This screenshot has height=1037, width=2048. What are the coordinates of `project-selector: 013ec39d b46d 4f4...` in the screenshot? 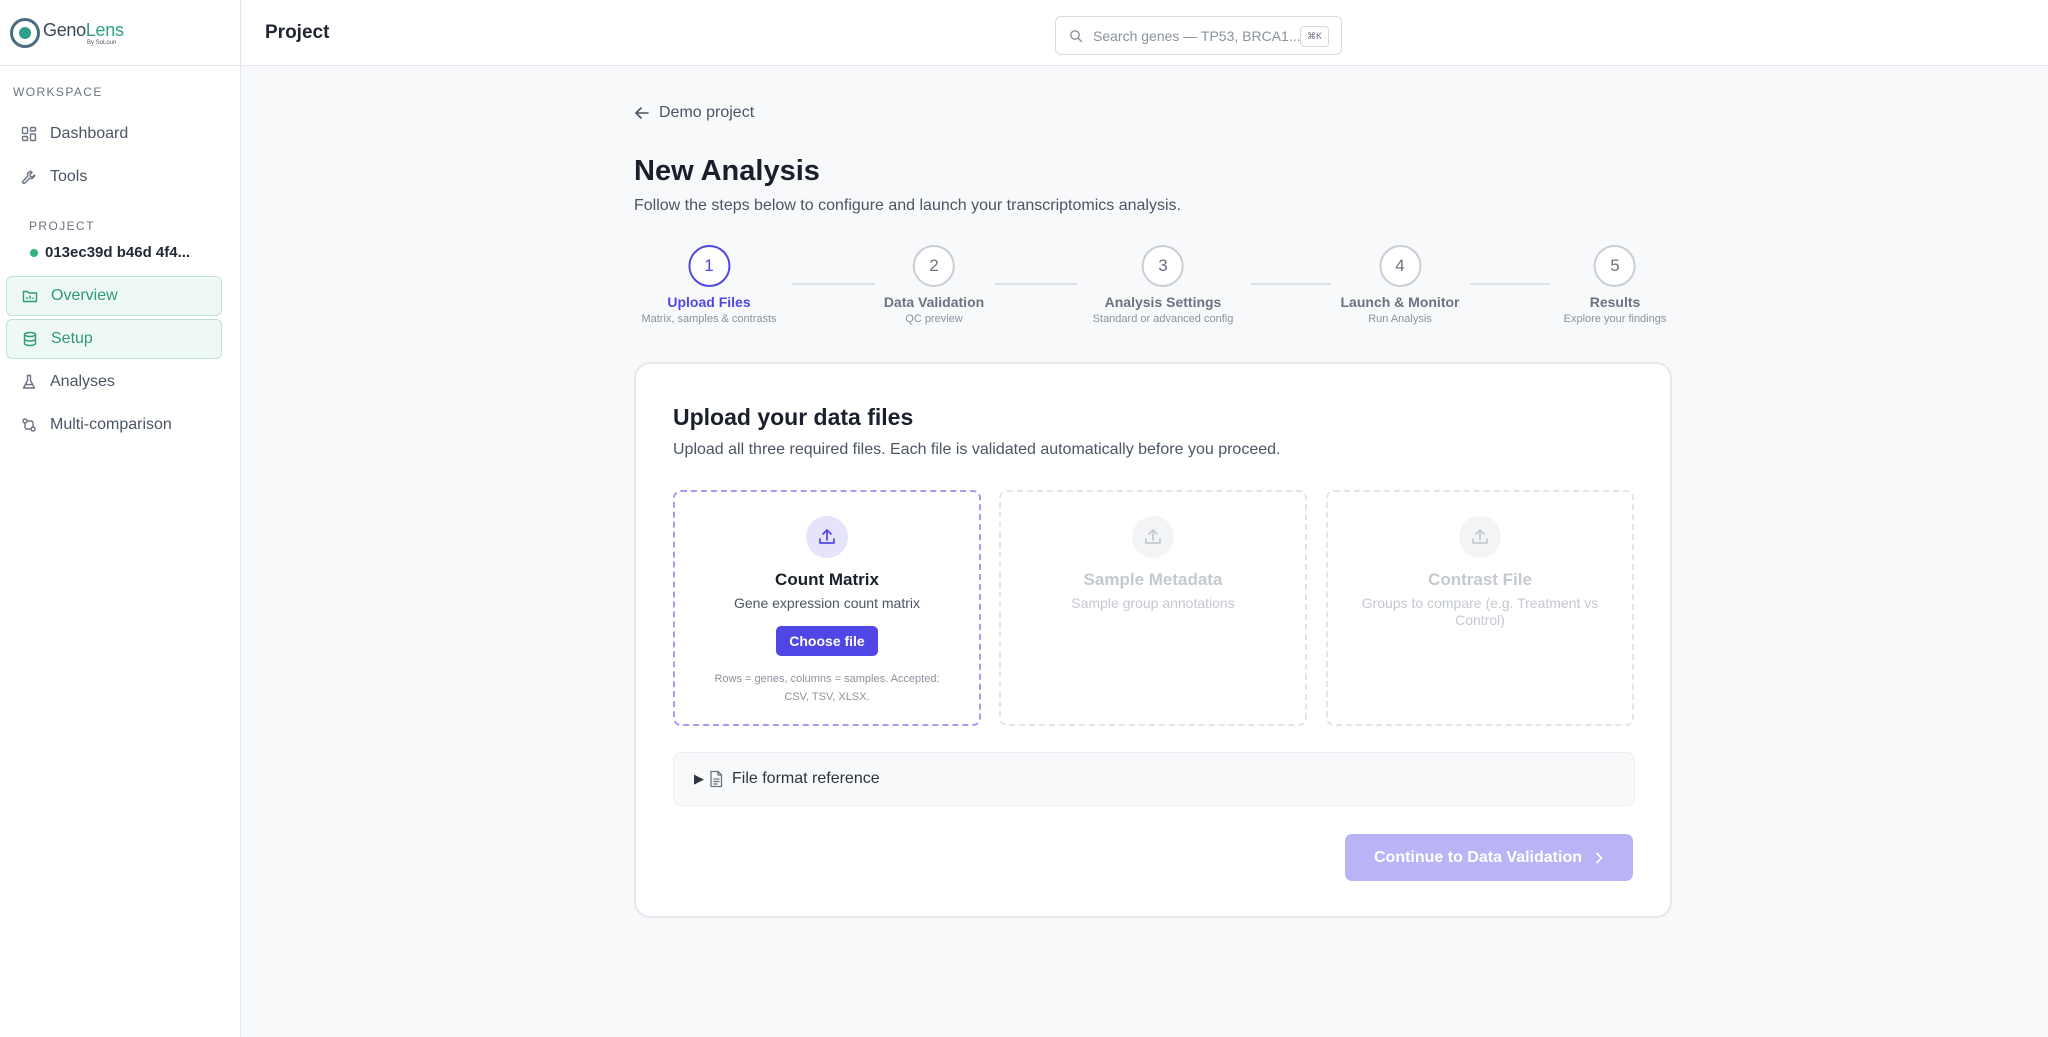 It's located at (110, 252).